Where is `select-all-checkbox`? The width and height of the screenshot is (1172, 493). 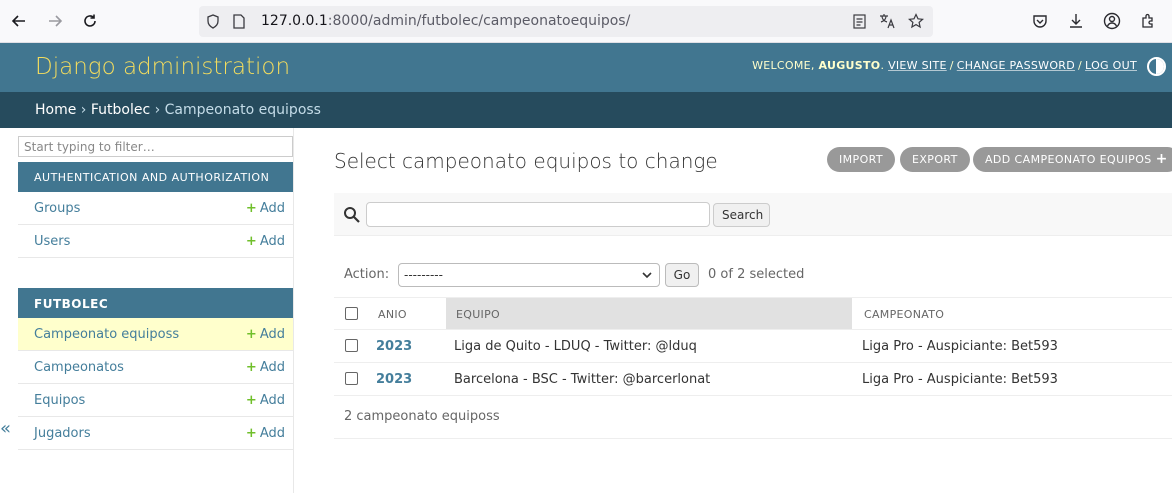
select-all-checkbox is located at coordinates (351, 313).